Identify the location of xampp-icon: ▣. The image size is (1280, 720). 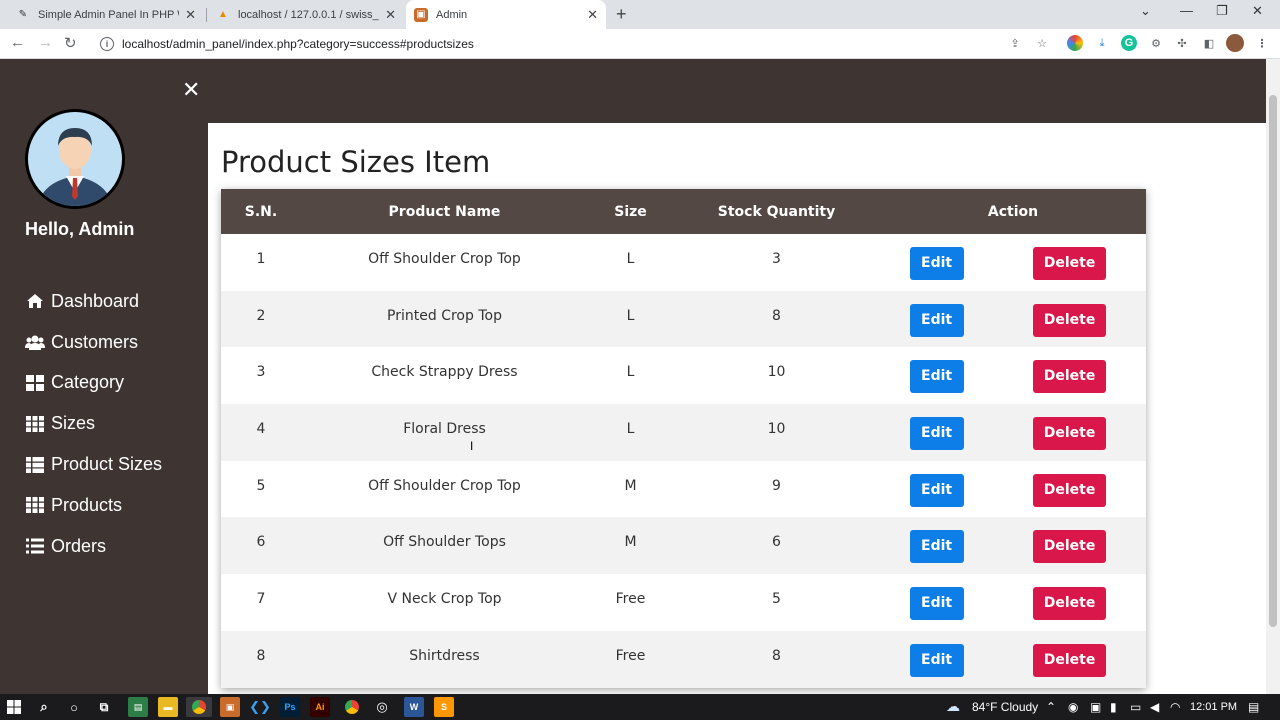
(230, 707).